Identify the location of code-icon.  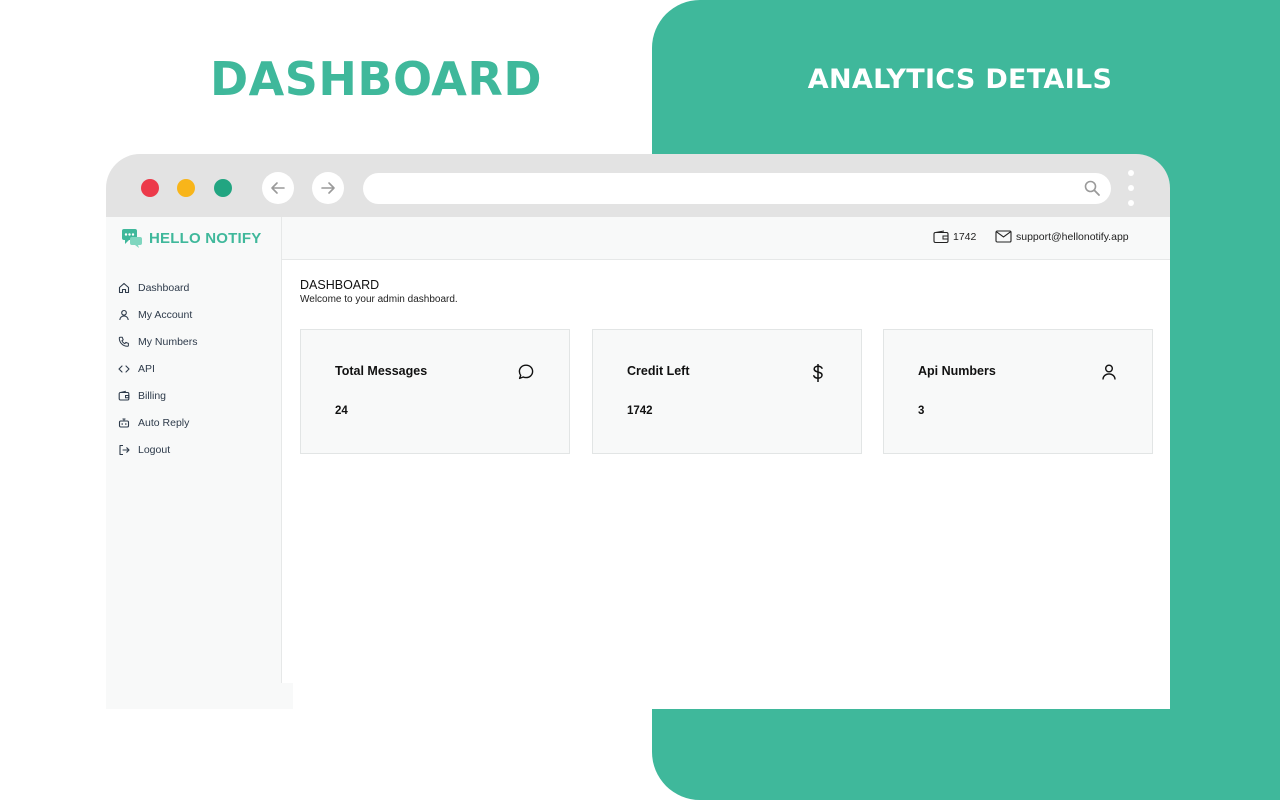
(124, 368).